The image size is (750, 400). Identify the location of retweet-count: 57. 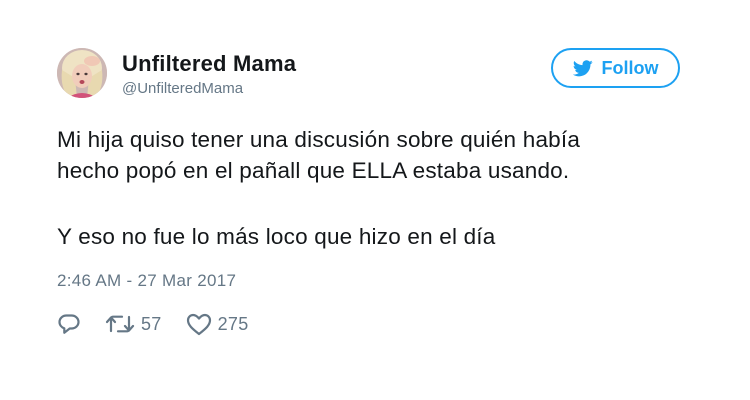
(151, 323).